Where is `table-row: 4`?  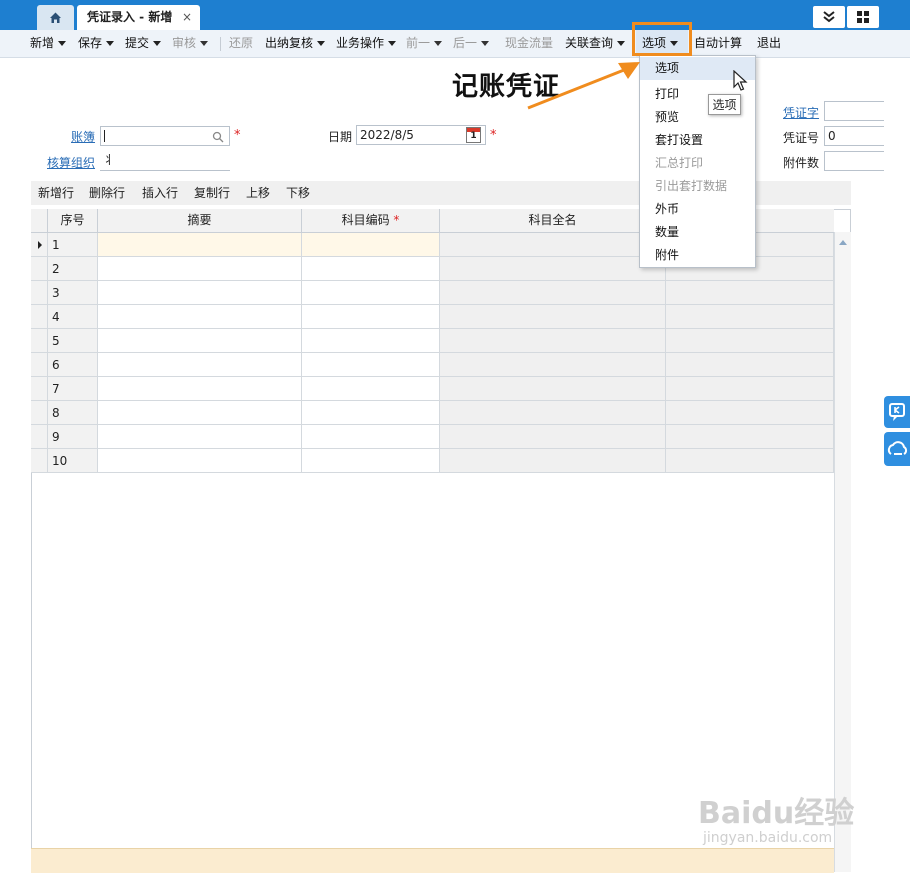 table-row: 4 is located at coordinates (432, 317).